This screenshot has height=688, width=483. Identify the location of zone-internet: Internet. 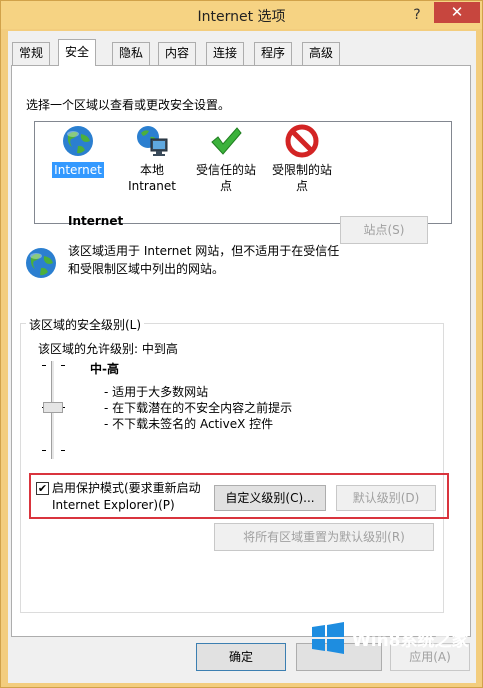
(78, 151).